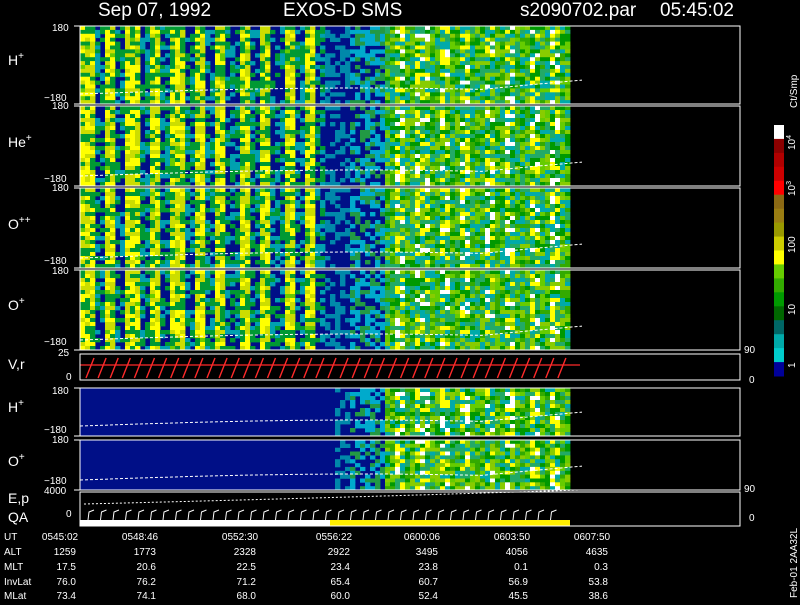 The width and height of the screenshot is (800, 605). I want to click on header-time: 05:45:02, so click(697, 10).